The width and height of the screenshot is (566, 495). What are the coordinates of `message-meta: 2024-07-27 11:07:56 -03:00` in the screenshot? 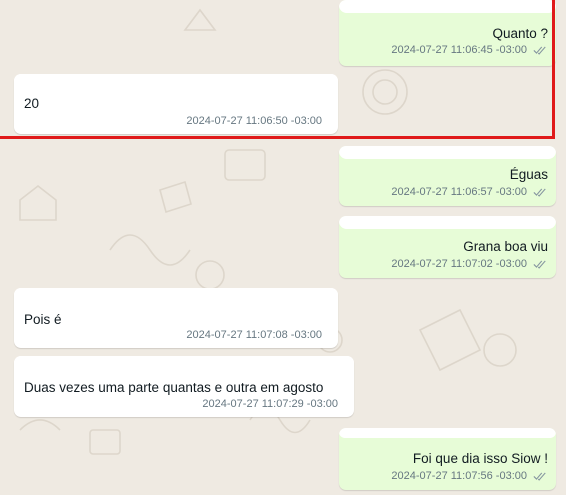 It's located at (469, 476).